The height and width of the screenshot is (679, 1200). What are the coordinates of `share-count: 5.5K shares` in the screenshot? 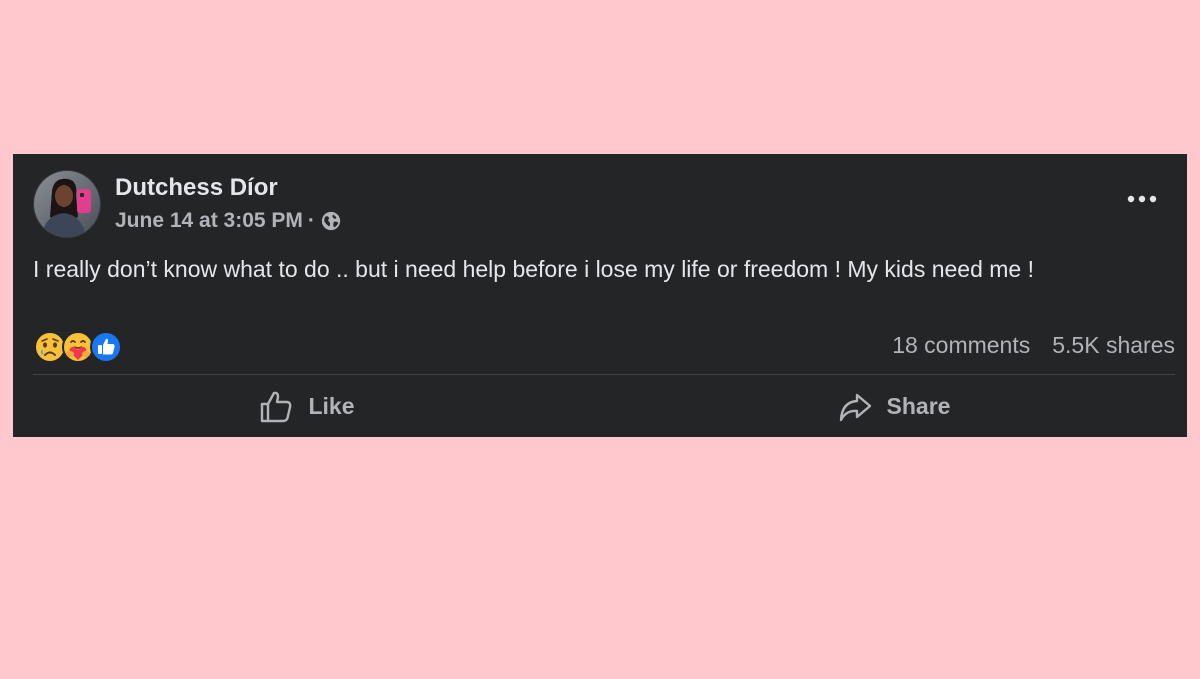 It's located at (1113, 345).